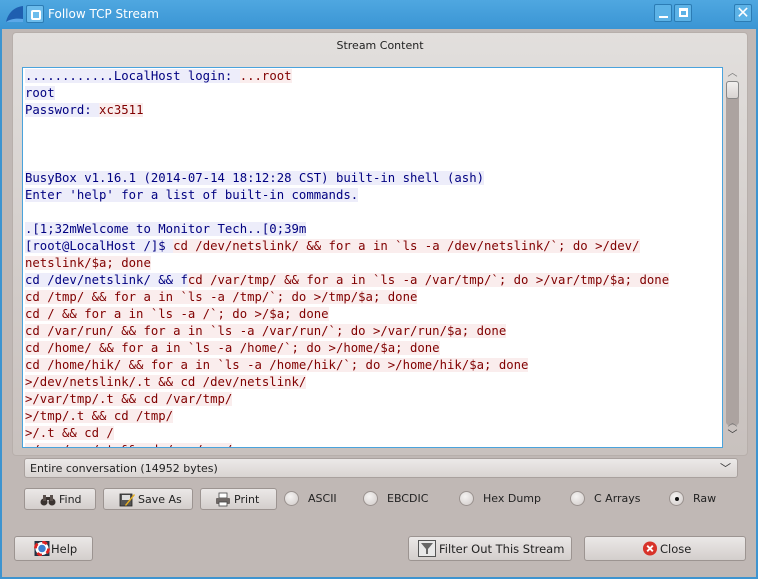 The image size is (758, 579). I want to click on print-button: Print, so click(238, 499).